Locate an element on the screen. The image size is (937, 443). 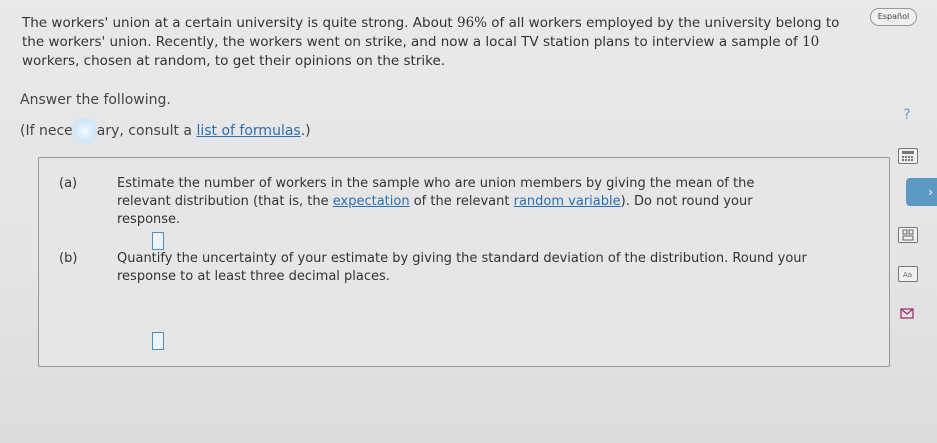
formula-list-link: list of formulas is located at coordinates (248, 131).